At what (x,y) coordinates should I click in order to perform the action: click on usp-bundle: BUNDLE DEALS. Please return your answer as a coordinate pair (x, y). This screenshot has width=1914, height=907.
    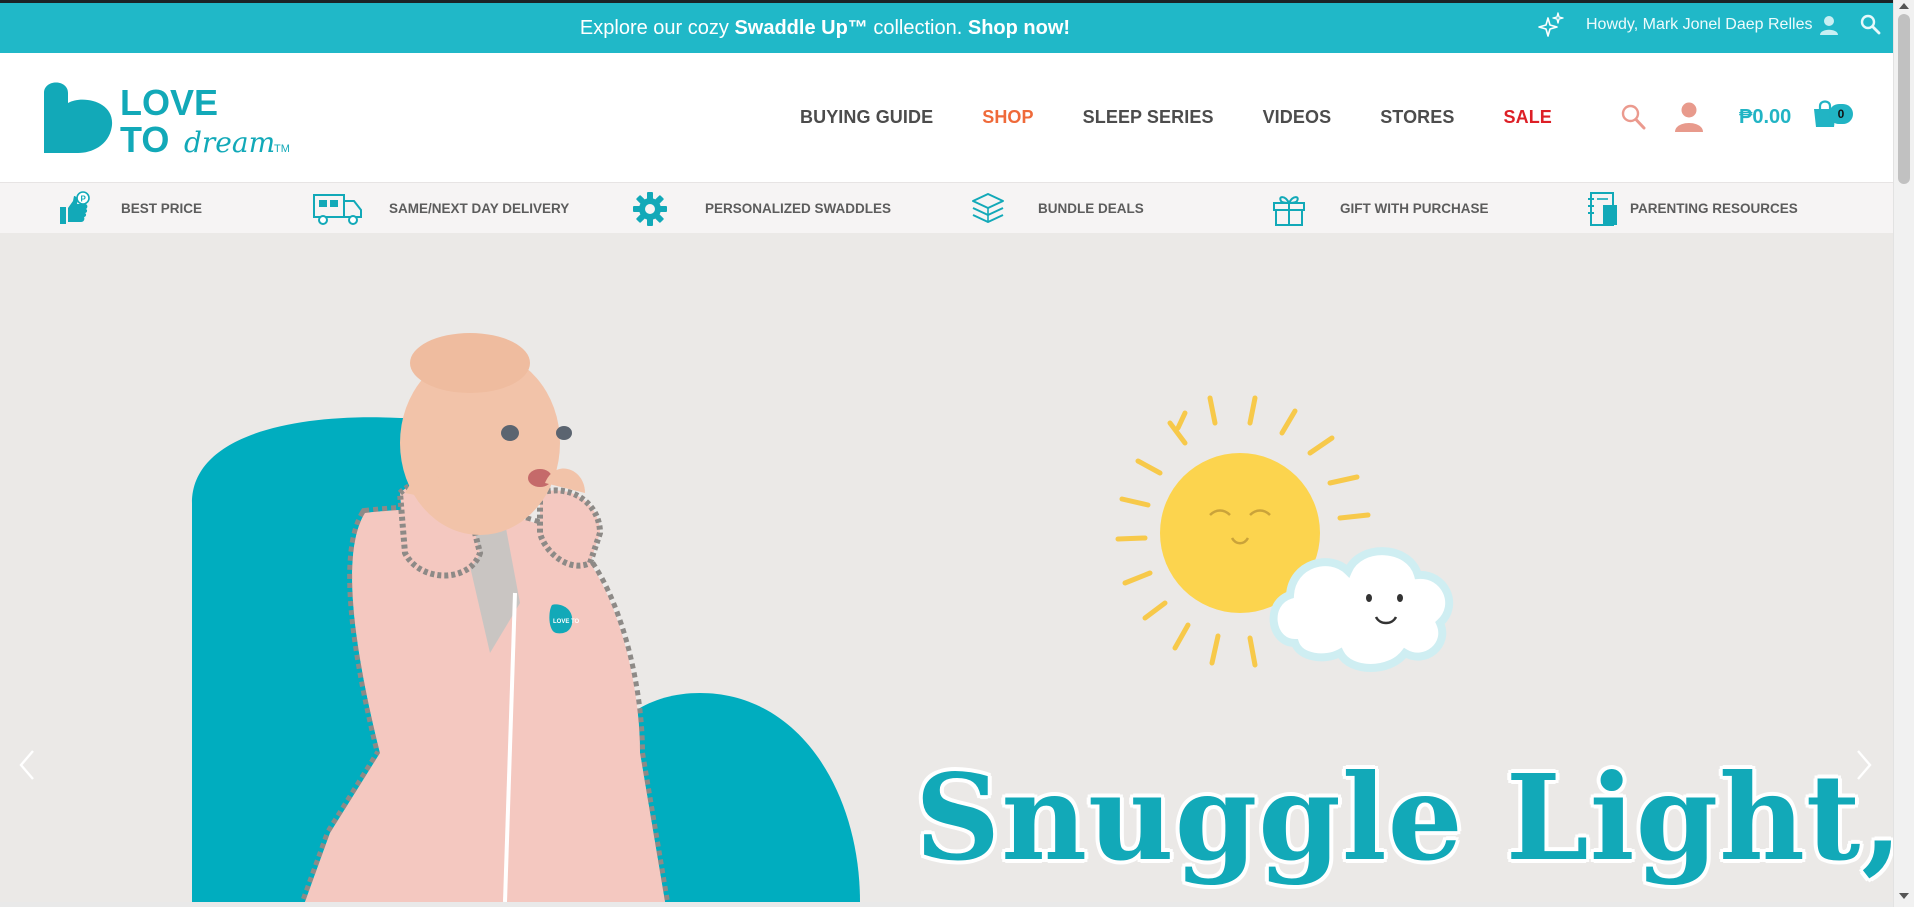
    Looking at the image, I should click on (1057, 208).